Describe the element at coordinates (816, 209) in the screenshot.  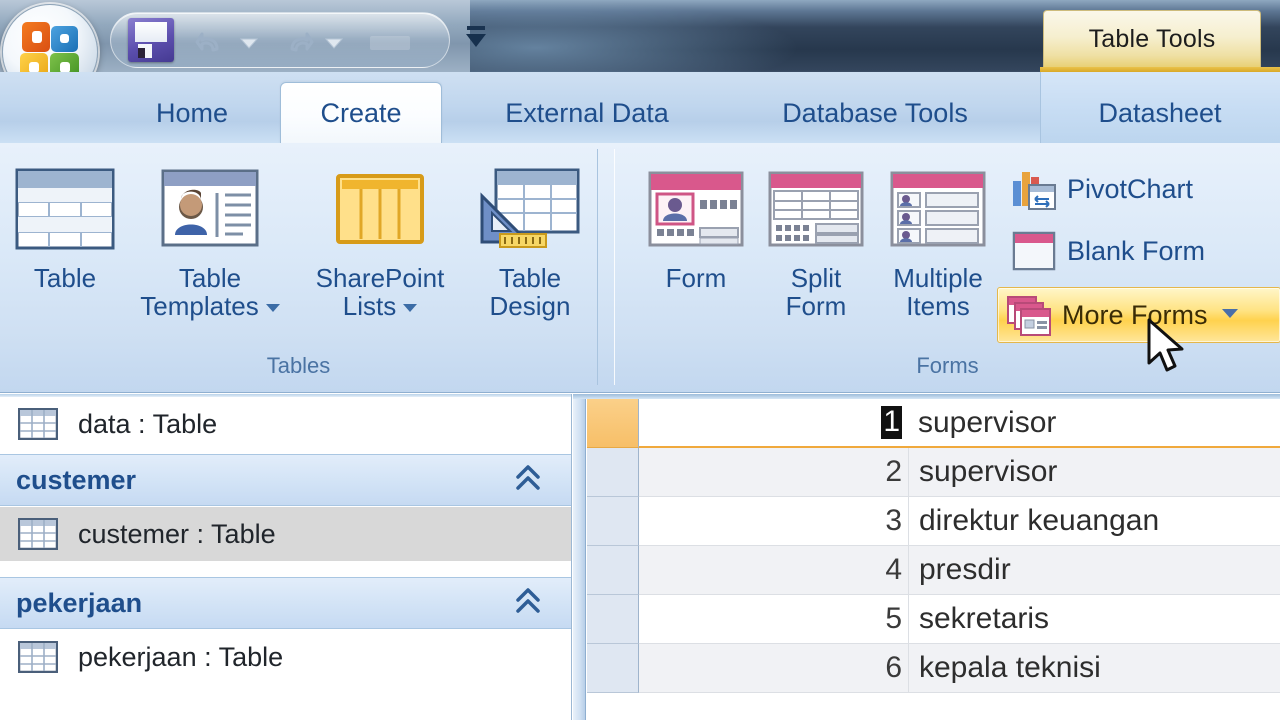
I see `split-form-icon` at that location.